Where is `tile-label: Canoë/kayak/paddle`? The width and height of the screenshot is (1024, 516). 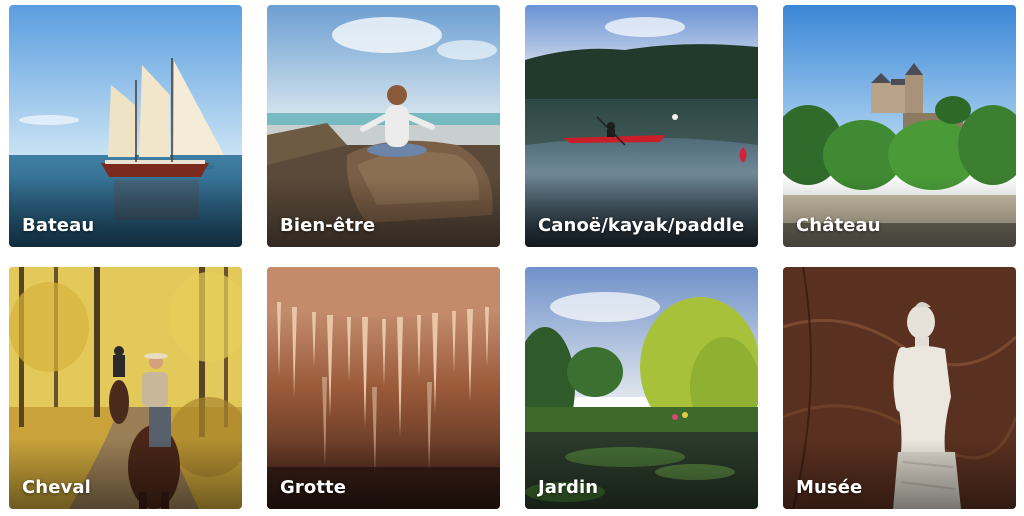 tile-label: Canoë/kayak/paddle is located at coordinates (641, 225).